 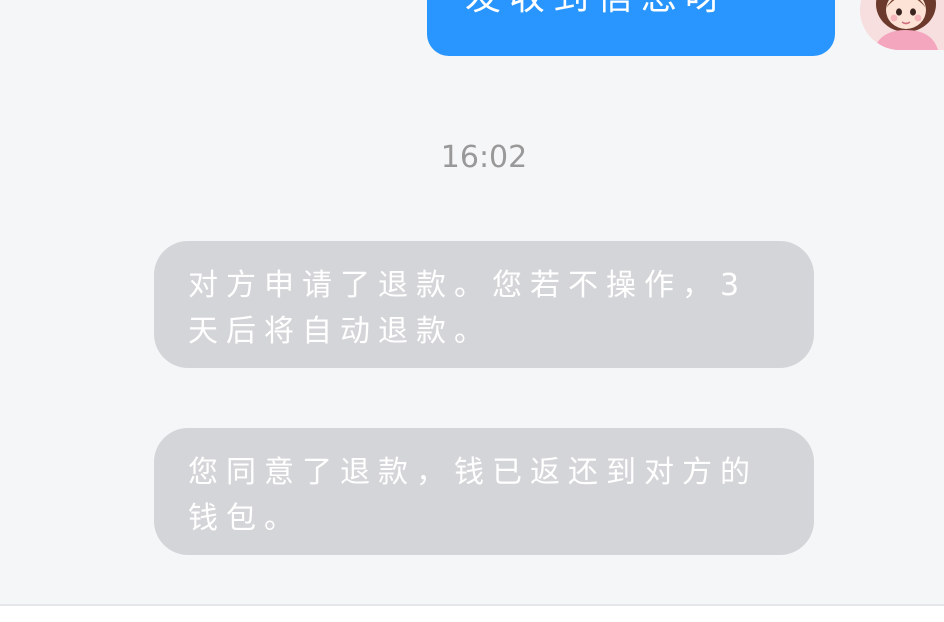 What do you see at coordinates (473, 495) in the screenshot?
I see `system-notice-text: 您同意了退款，钱已返还到对方的钱包。` at bounding box center [473, 495].